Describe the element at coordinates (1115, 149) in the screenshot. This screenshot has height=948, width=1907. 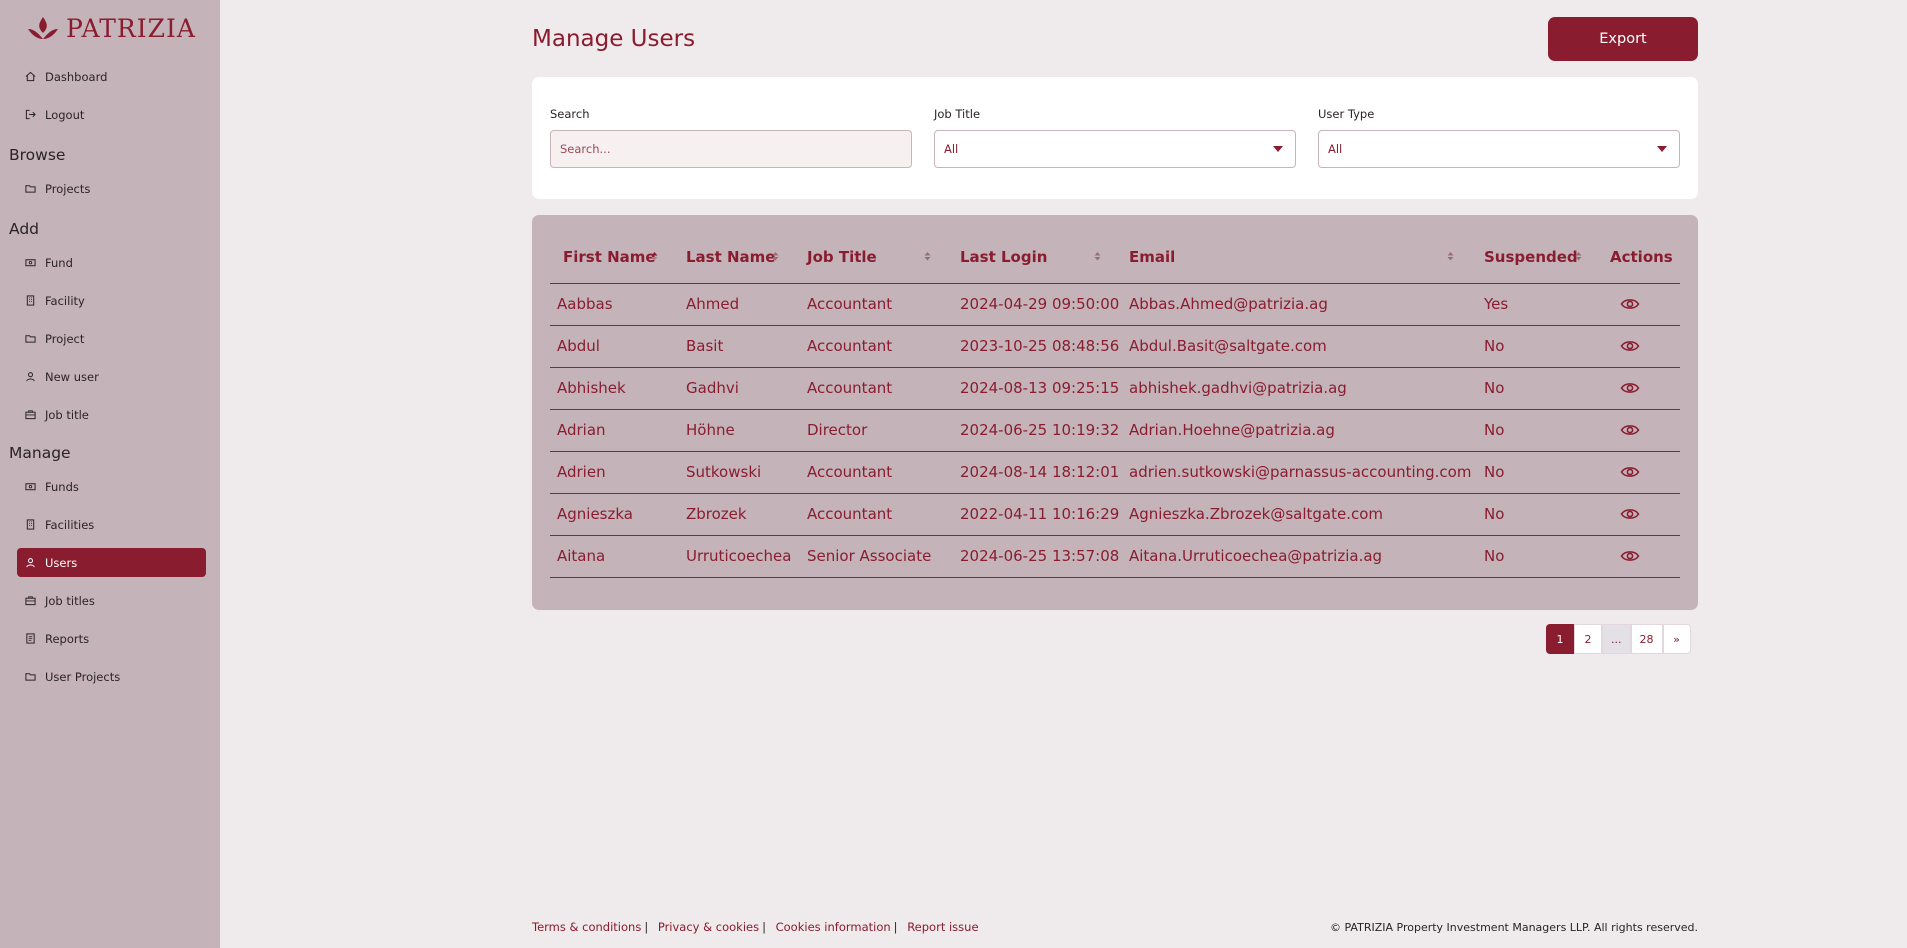
I see `job-title-select: All` at that location.